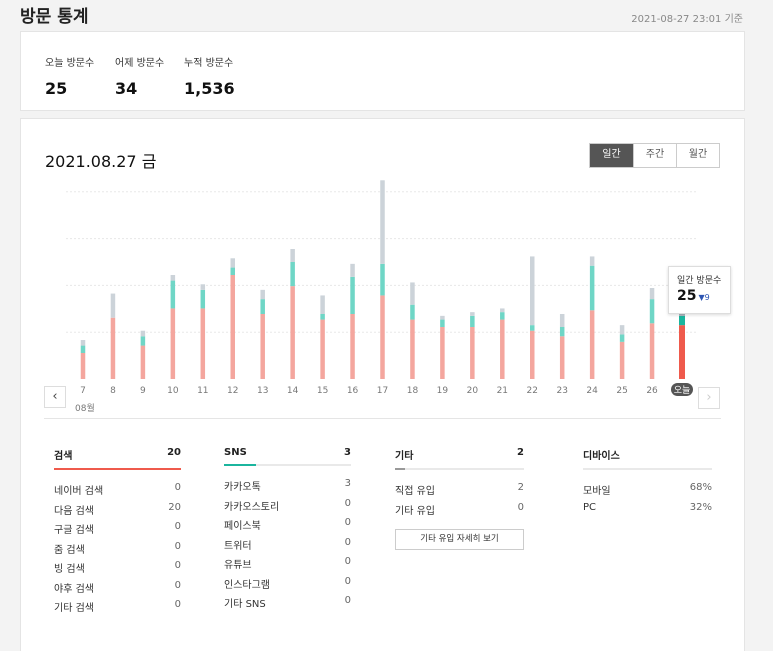  What do you see at coordinates (70, 63) in the screenshot?
I see `stat-today-label: 오늘 방문수` at bounding box center [70, 63].